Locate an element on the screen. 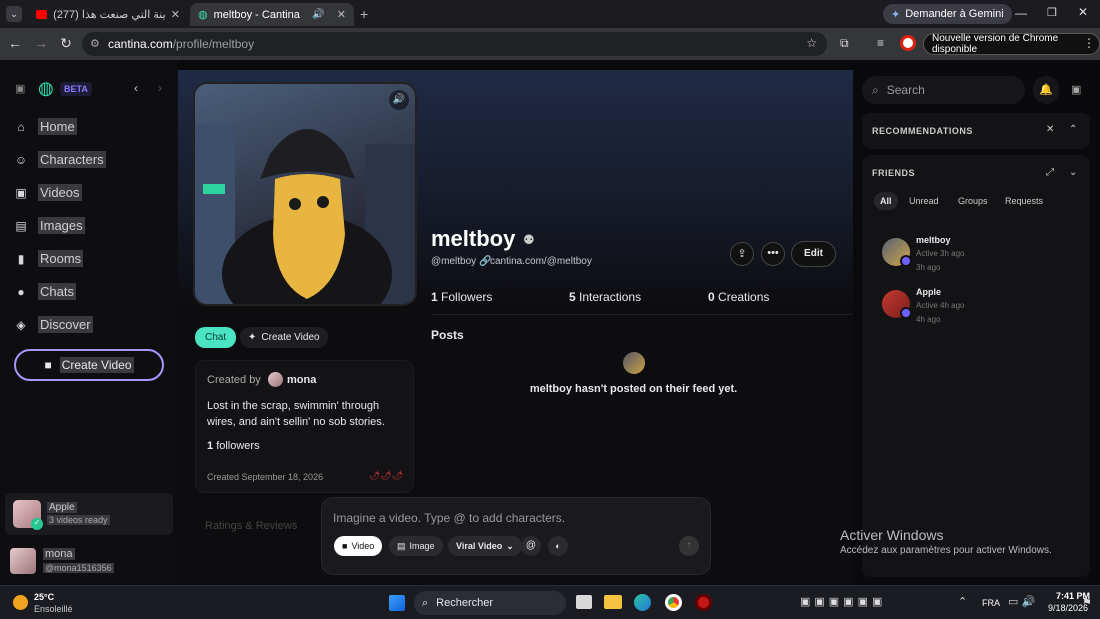 This screenshot has height=619, width=1100. tray-app-icons: ▣▣▣▣▣▣ is located at coordinates (843, 601).